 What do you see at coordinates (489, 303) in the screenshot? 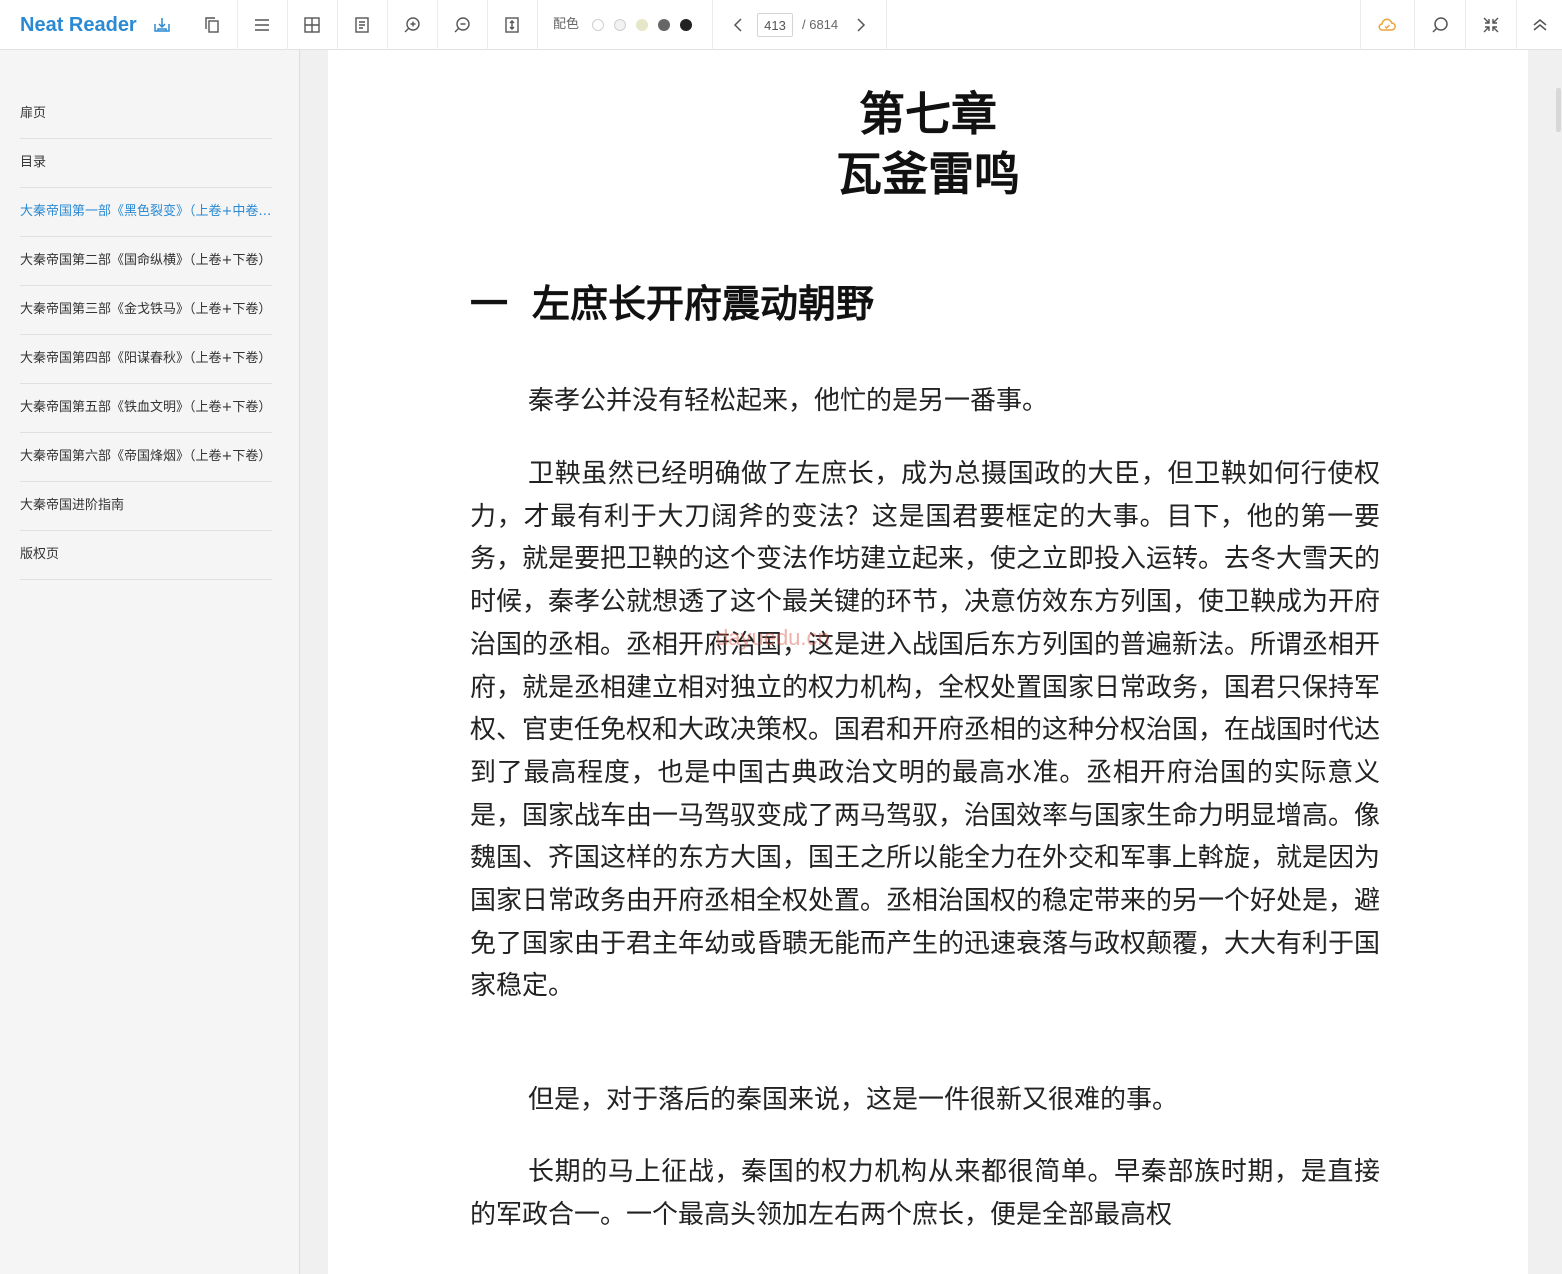
I see `section-number: 一` at bounding box center [489, 303].